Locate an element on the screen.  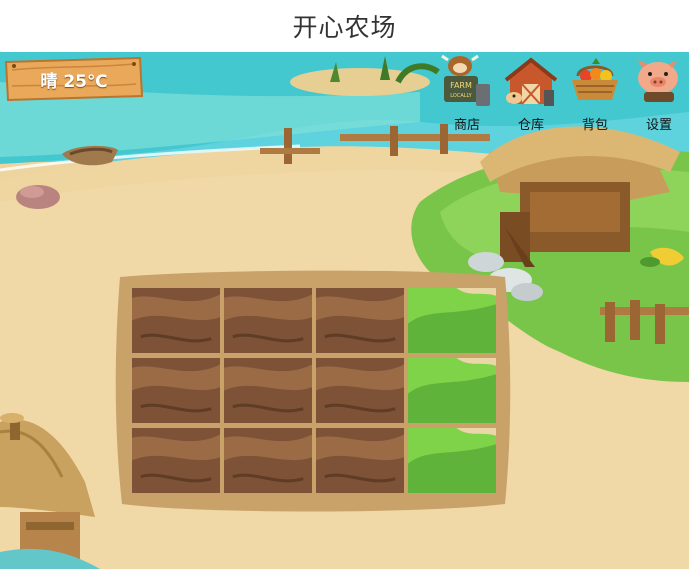
farm-sign-text: FARM is located at coordinates (461, 85).